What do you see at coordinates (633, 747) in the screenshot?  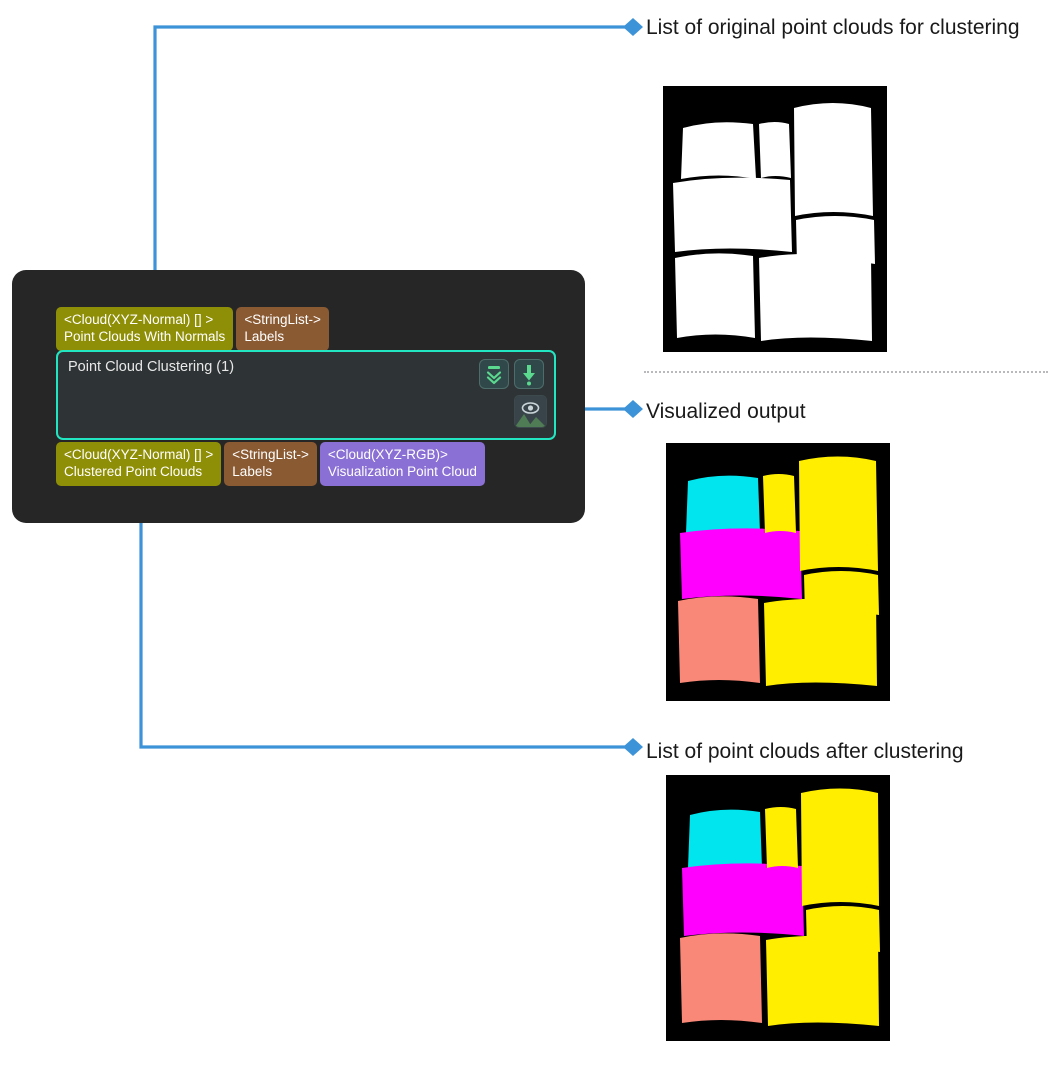 I see `annotation-3-diamond` at bounding box center [633, 747].